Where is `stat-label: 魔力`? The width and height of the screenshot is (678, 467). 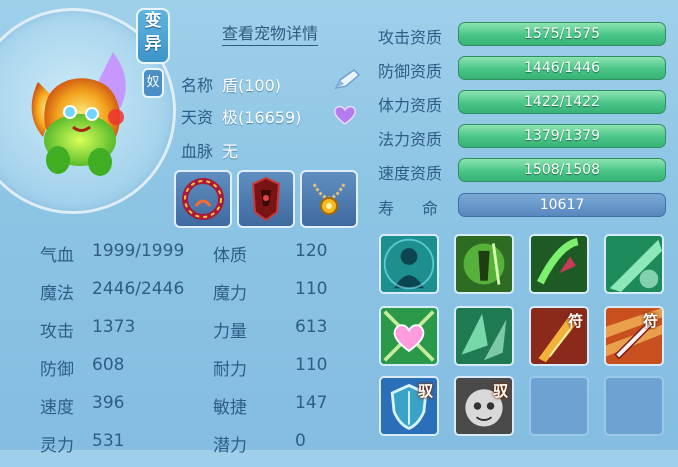 stat-label: 魔力 is located at coordinates (230, 294).